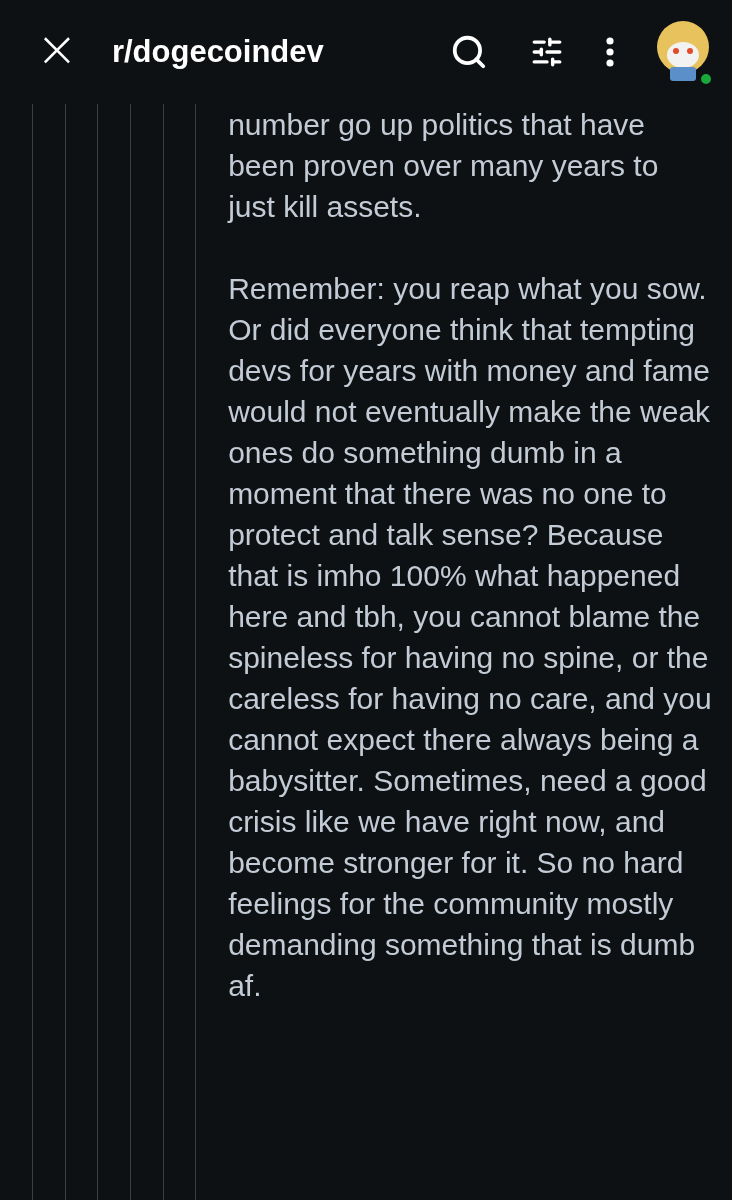  What do you see at coordinates (469, 52) in the screenshot?
I see `search-icon` at bounding box center [469, 52].